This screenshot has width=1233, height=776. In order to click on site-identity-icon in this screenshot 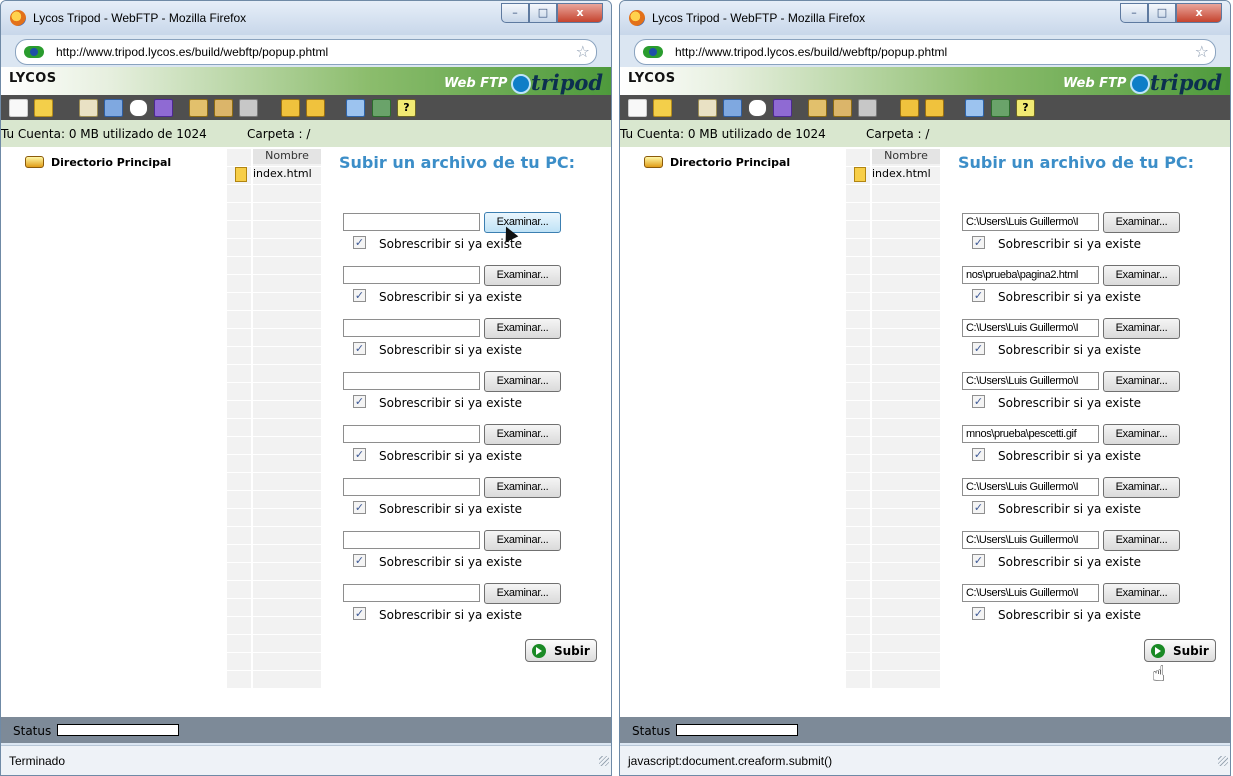, I will do `click(34, 52)`.